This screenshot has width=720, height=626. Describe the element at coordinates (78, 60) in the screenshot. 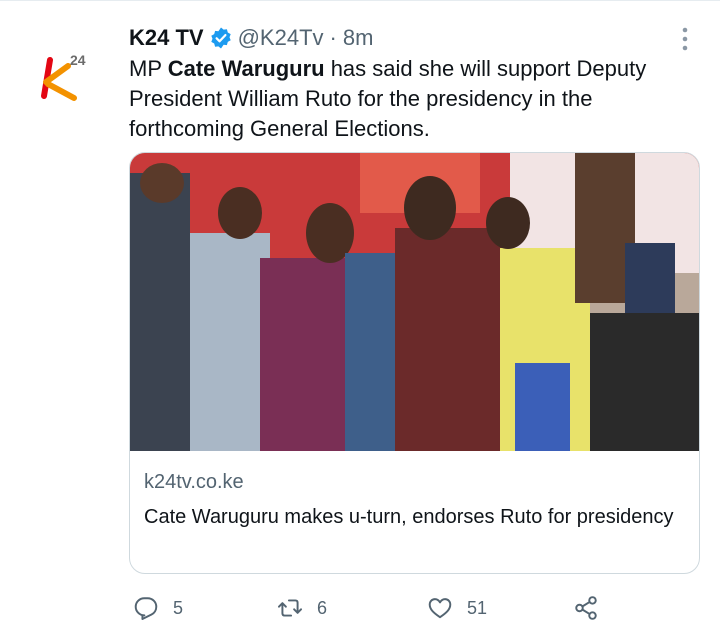

I see `avatar-logo-superscript: 24` at that location.